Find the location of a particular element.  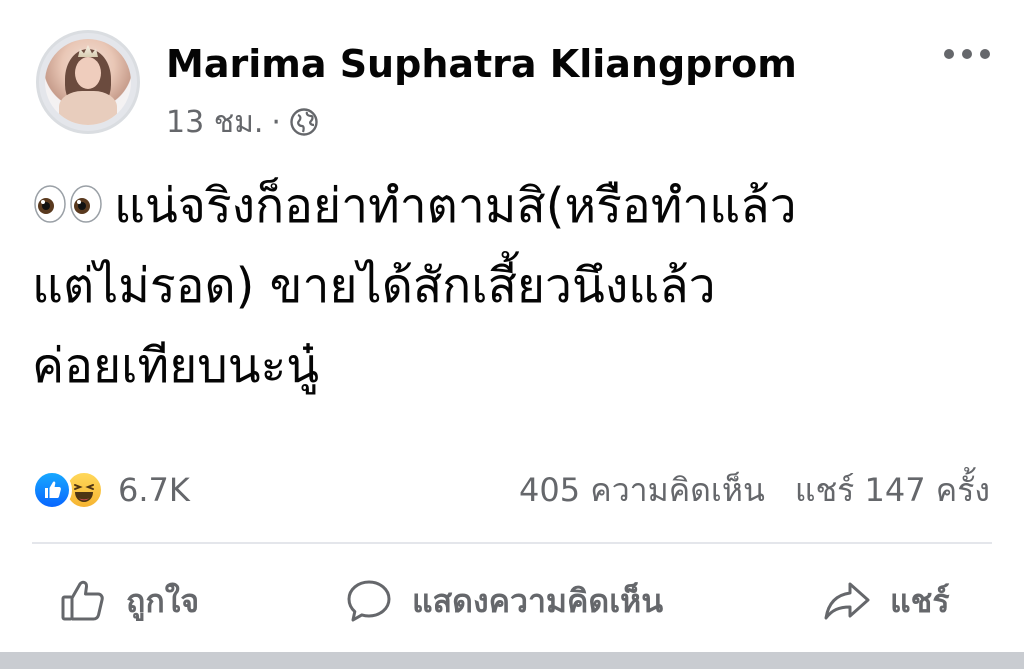

author-name: Marima Suphatra Kliangprom is located at coordinates (481, 64).